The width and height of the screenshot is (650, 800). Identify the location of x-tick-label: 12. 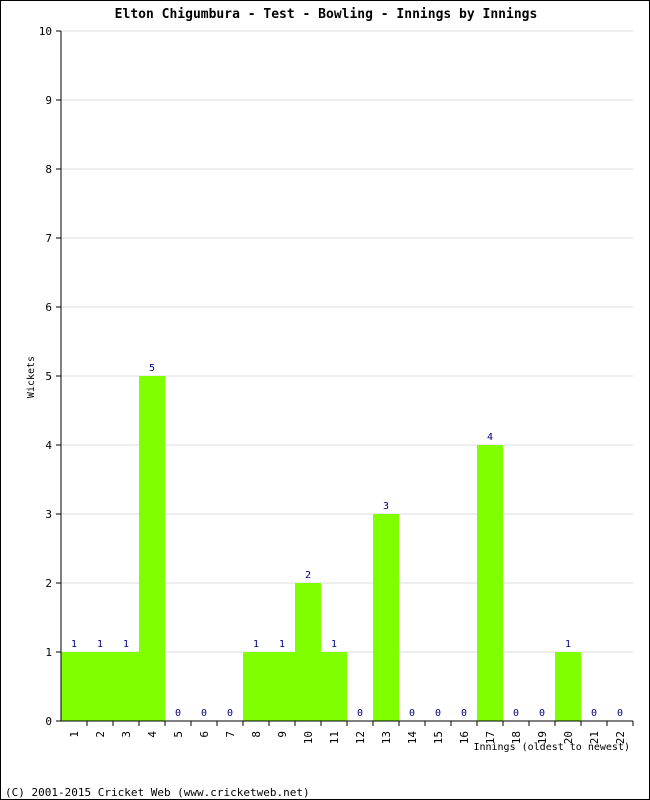
(360, 737).